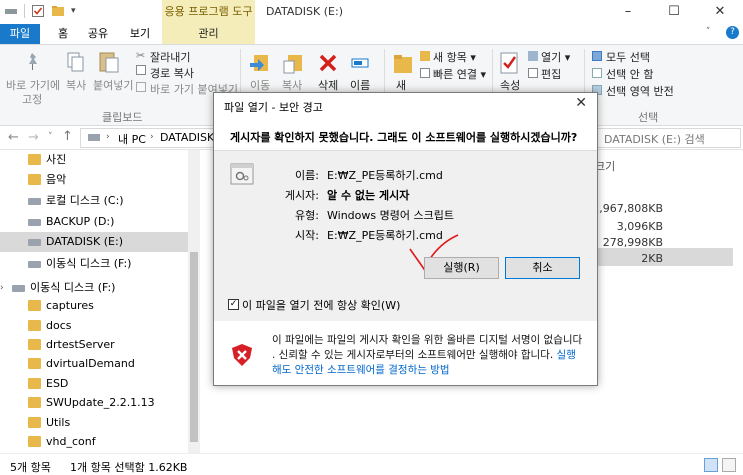 The width and height of the screenshot is (743, 475). I want to click on copy-to-button: 복사, so click(292, 85).